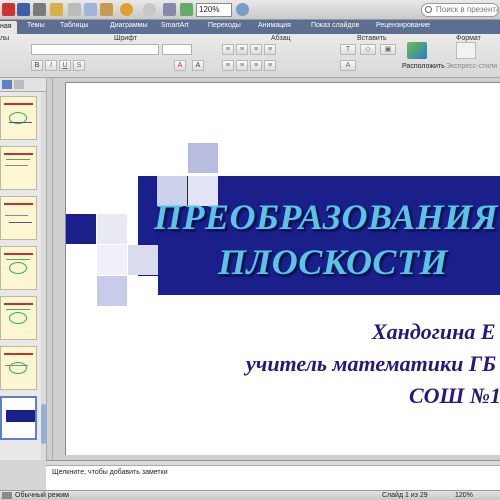  I want to click on align-right-button: ≡, so click(256, 65).